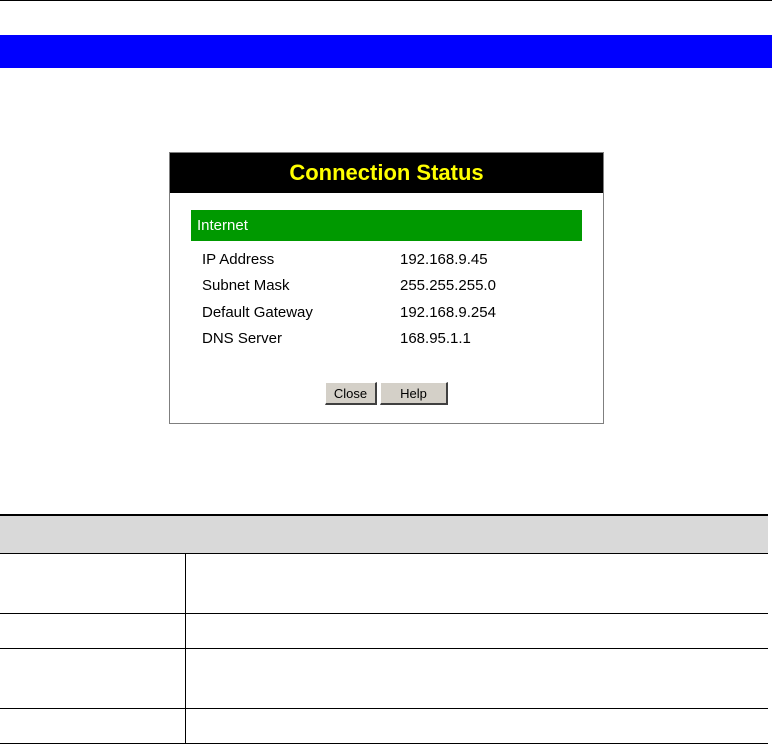 This screenshot has width=772, height=746. Describe the element at coordinates (448, 285) in the screenshot. I see `info-value: 255.255.255.0` at that location.